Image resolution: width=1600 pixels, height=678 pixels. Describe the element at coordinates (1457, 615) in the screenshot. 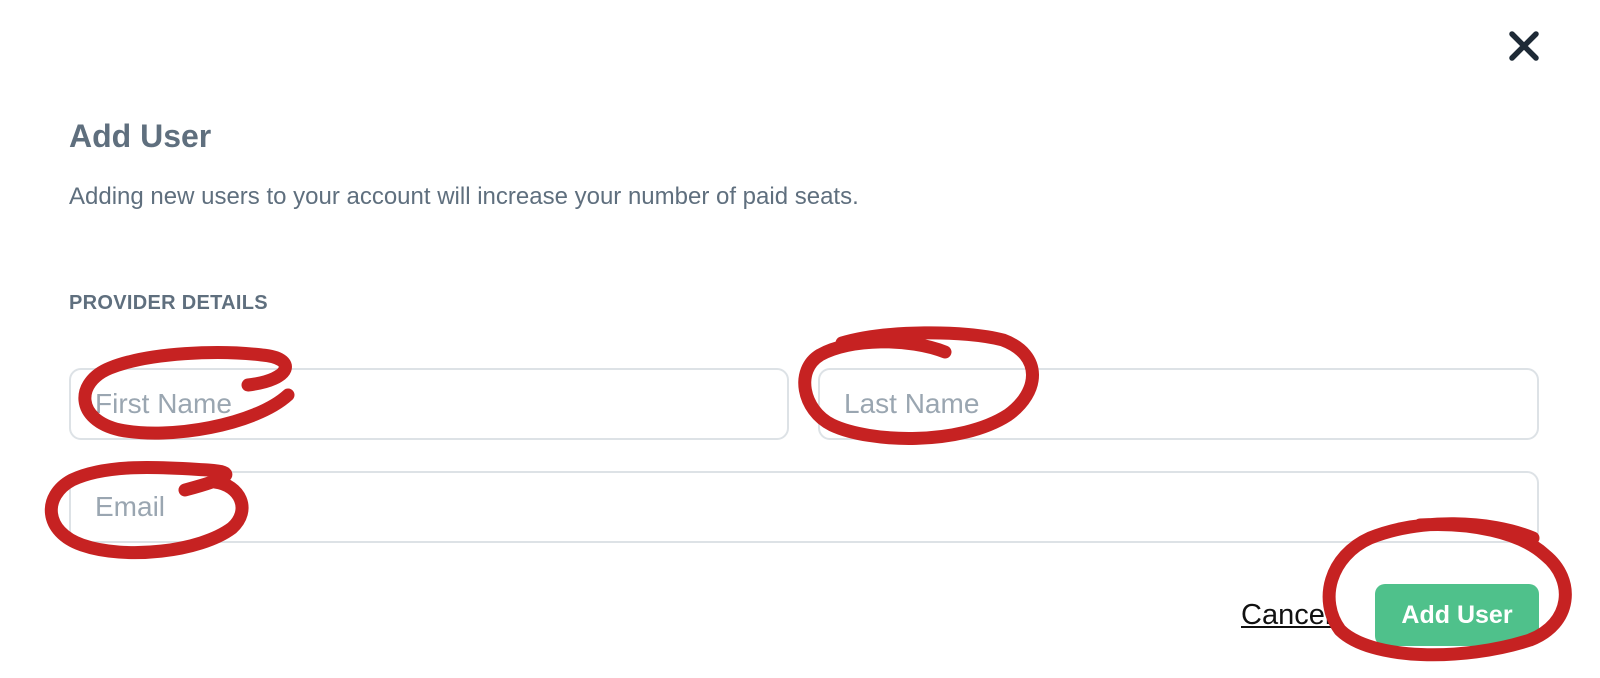

I see `add-user-button: Add User` at that location.